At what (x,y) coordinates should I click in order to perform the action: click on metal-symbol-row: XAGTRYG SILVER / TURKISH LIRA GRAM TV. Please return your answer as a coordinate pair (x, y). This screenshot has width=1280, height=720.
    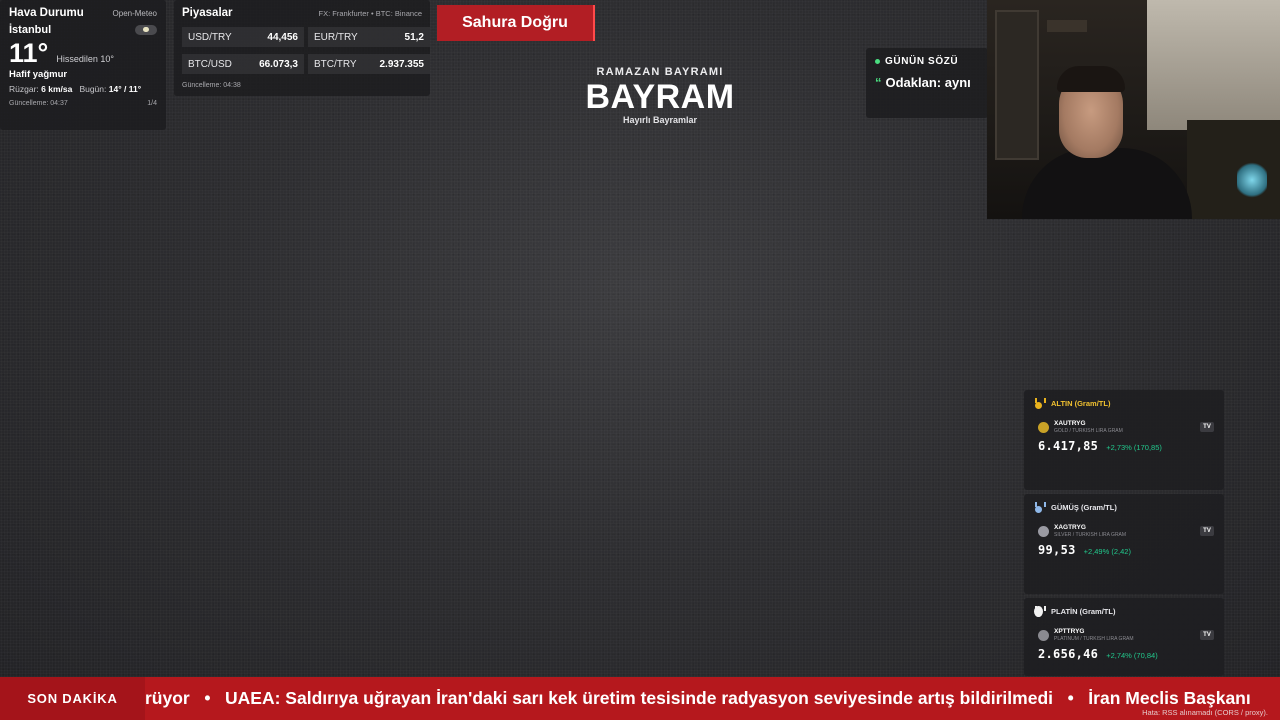
    Looking at the image, I should click on (1126, 531).